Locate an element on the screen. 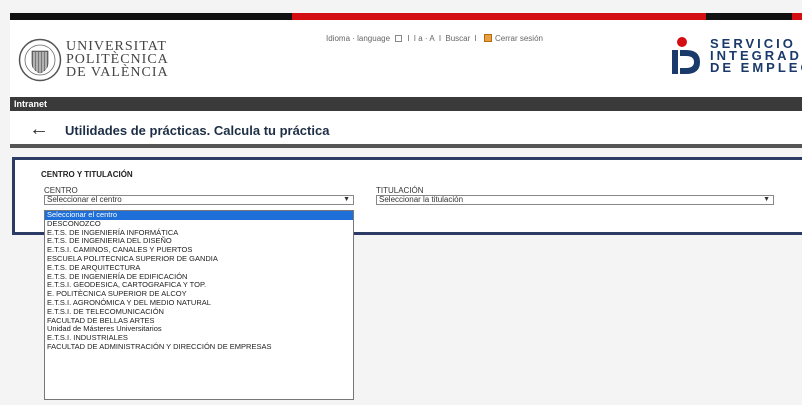  upv-seal-icon is located at coordinates (40, 60).